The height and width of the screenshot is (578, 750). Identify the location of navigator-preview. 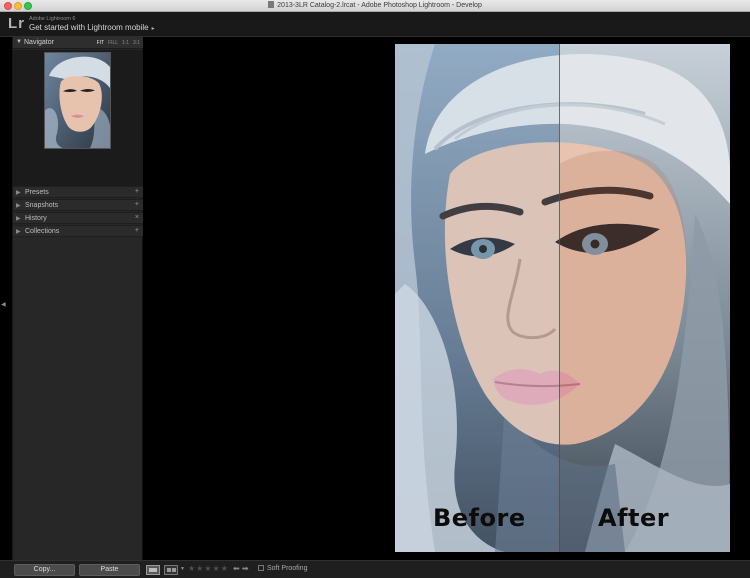
(78, 118).